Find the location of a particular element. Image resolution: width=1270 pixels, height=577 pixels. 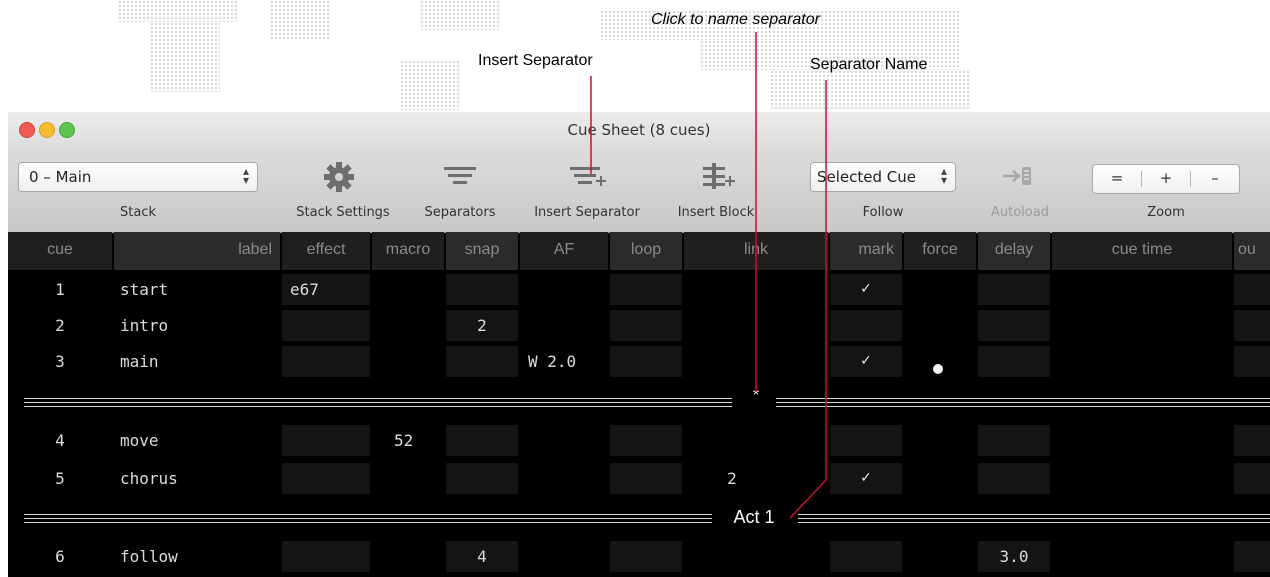

col-header-cue: cue is located at coordinates (60, 251).